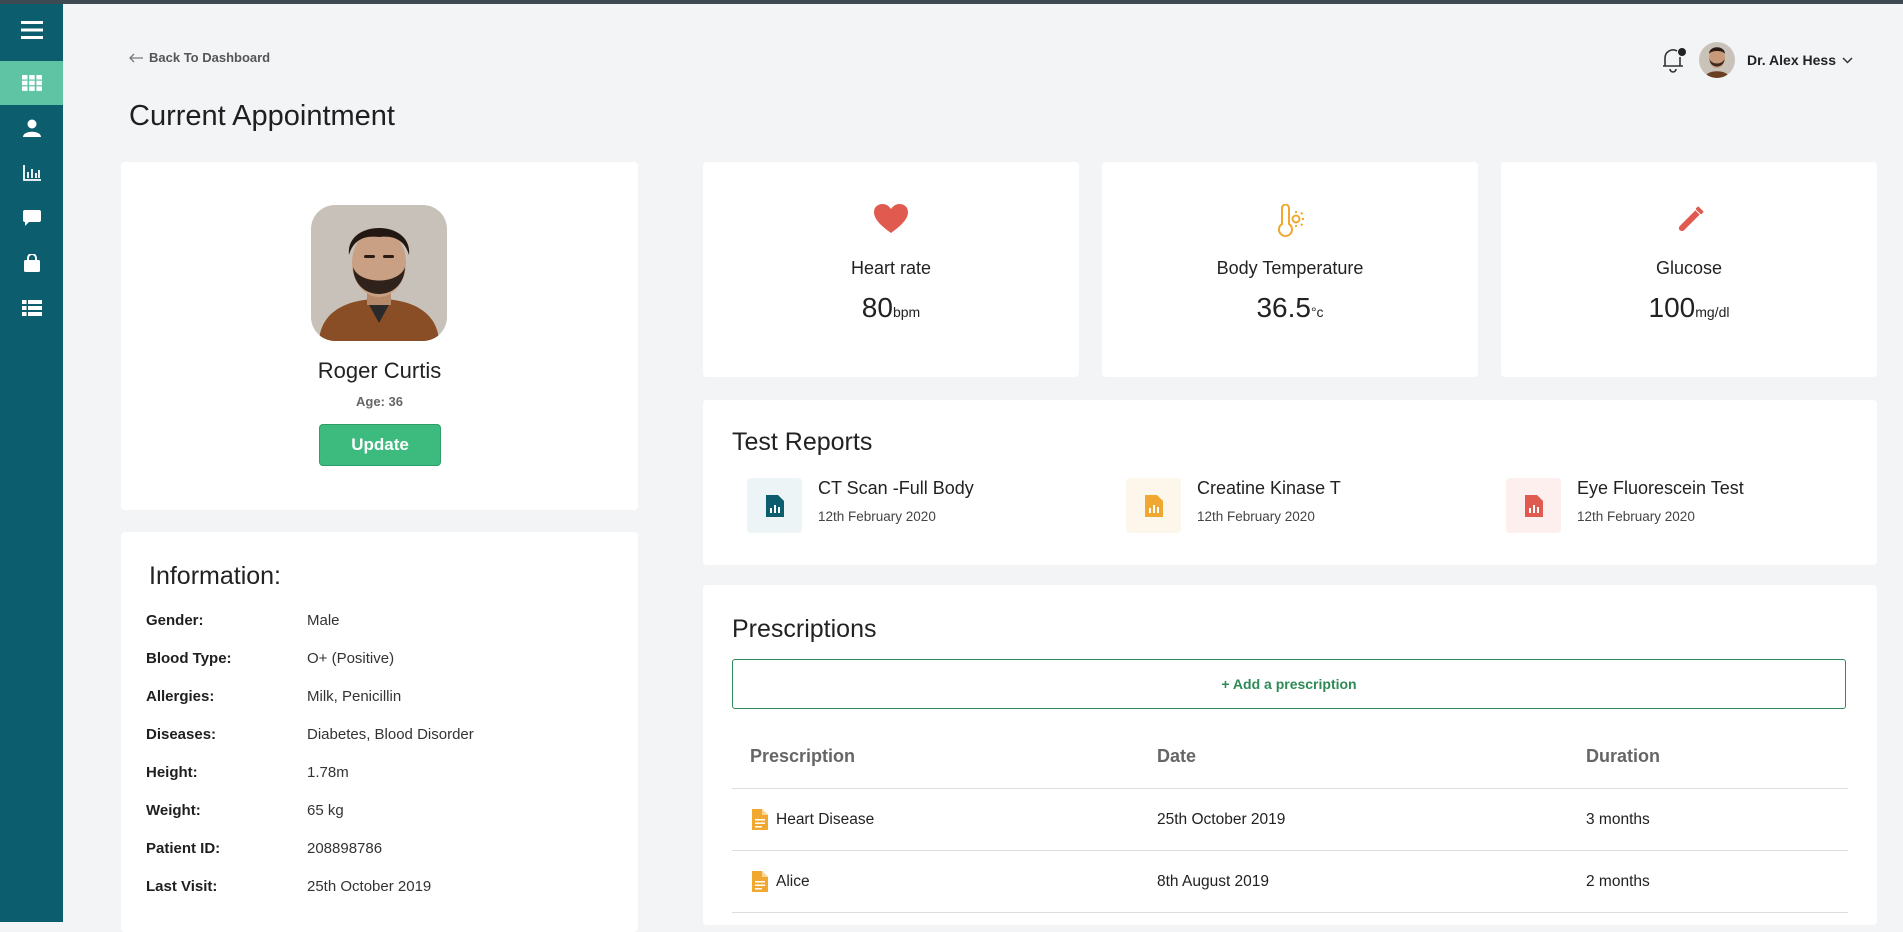  What do you see at coordinates (1221, 819) in the screenshot?
I see `prescription-date: 25th October 2019` at bounding box center [1221, 819].